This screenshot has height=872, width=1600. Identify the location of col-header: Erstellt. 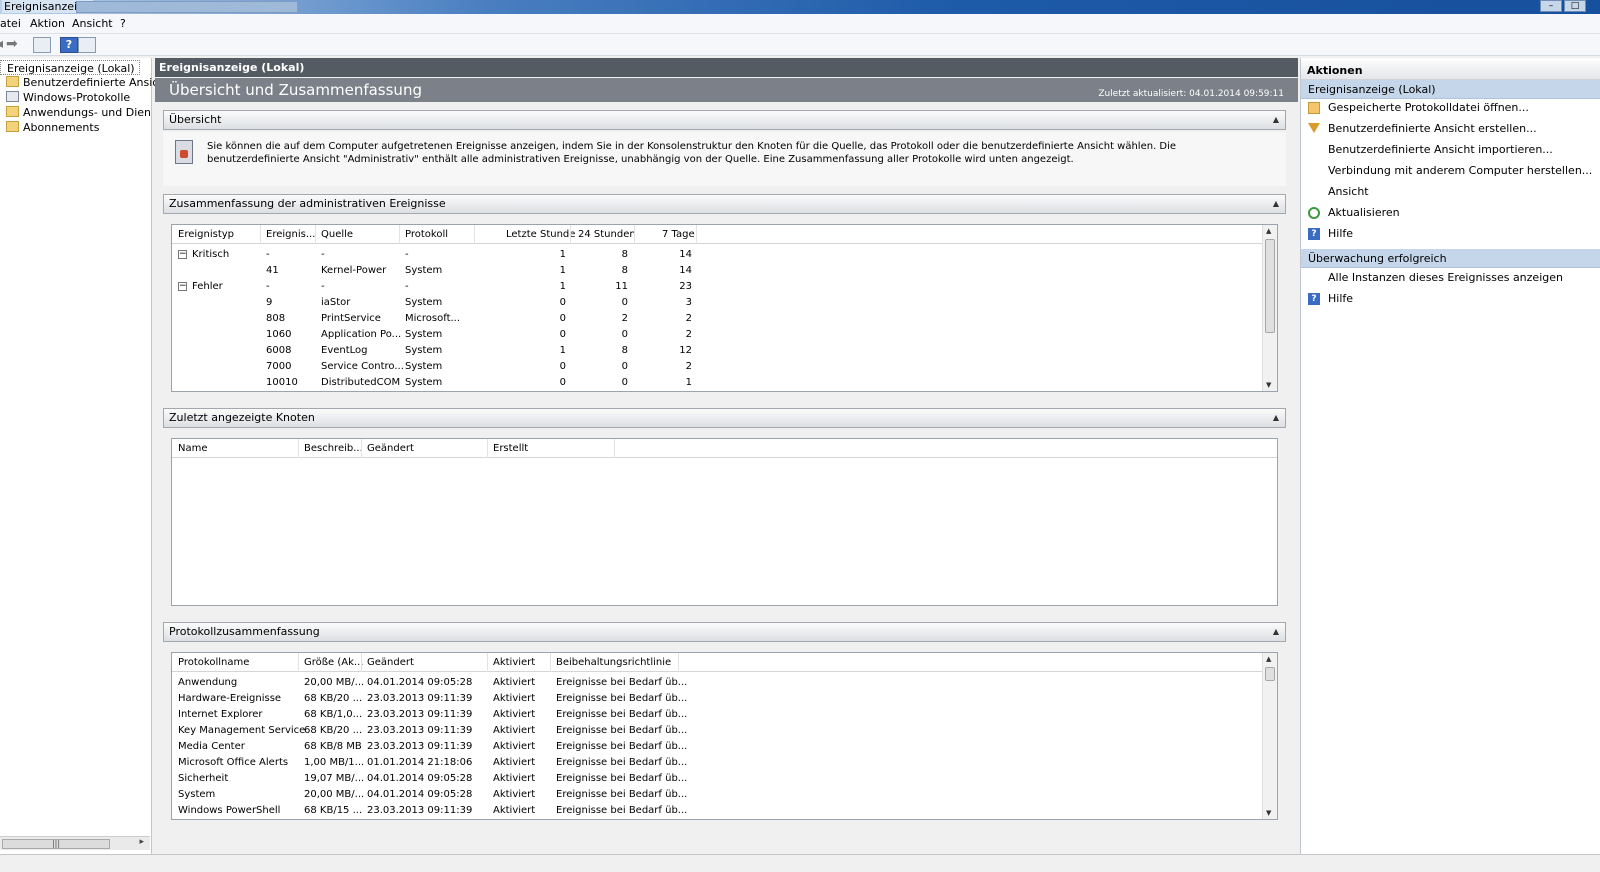
(510, 448).